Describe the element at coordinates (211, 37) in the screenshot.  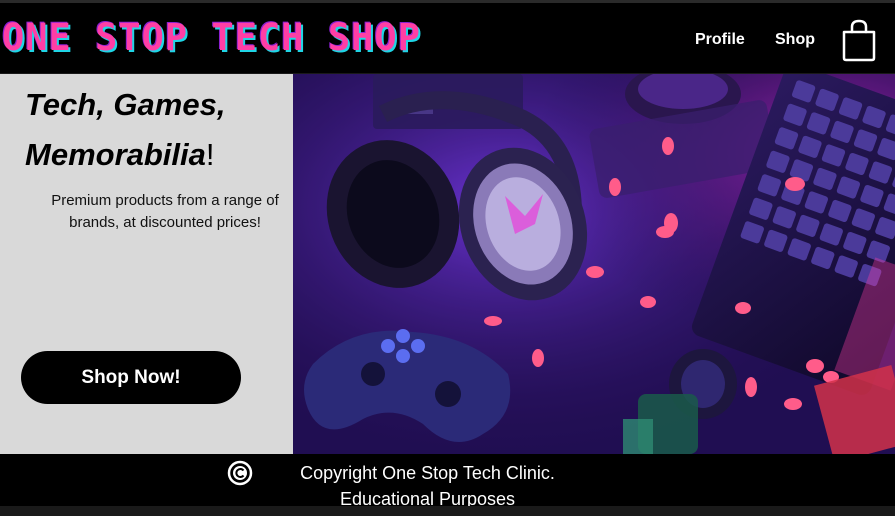
I see `site-logo: ONE STOP TECH SHOP` at that location.